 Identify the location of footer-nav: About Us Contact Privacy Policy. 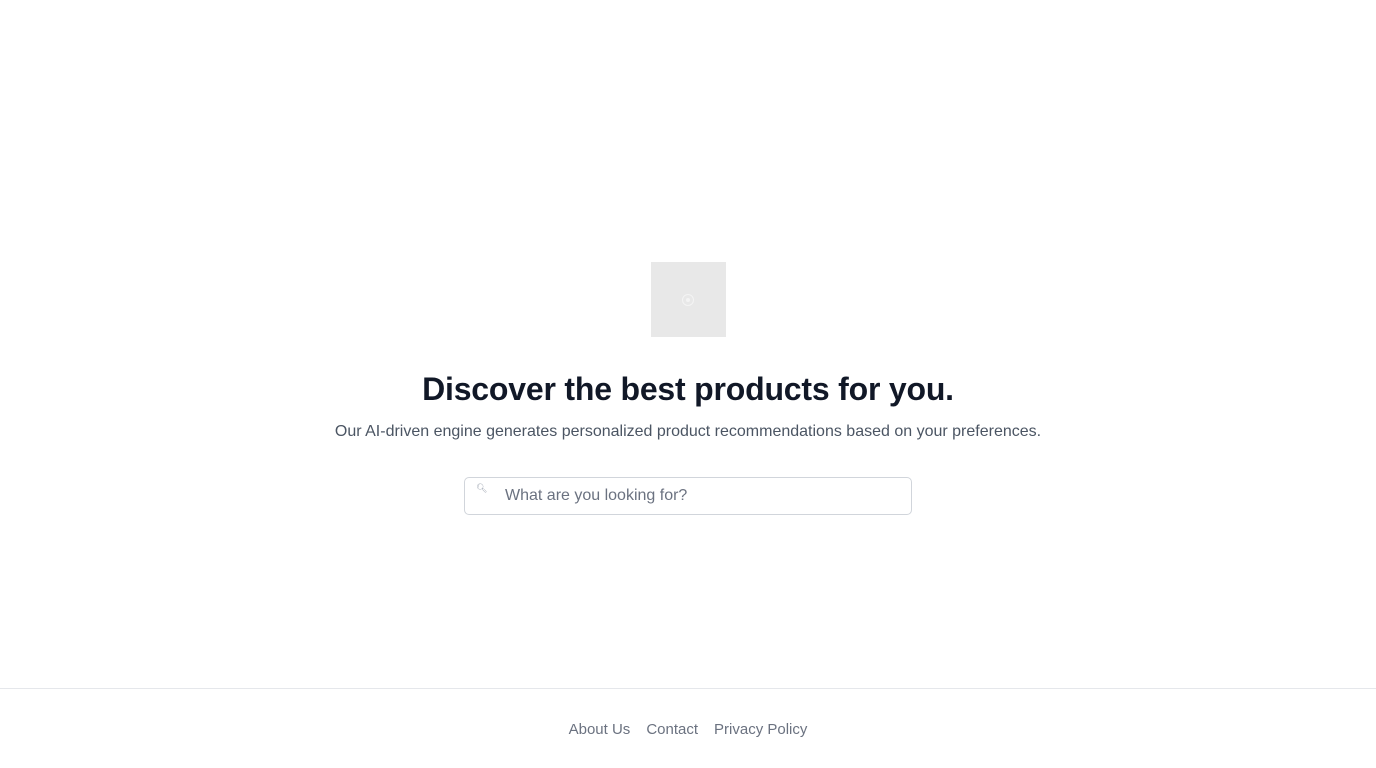
(688, 730).